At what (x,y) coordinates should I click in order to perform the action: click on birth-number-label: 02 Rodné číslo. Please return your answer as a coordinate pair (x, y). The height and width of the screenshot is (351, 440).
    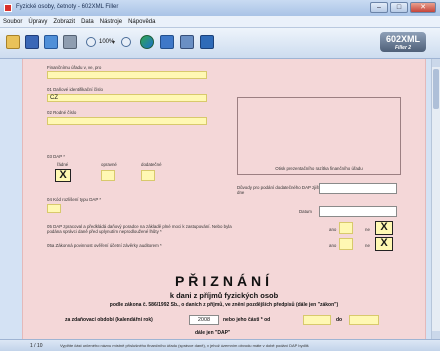
    Looking at the image, I should click on (62, 112).